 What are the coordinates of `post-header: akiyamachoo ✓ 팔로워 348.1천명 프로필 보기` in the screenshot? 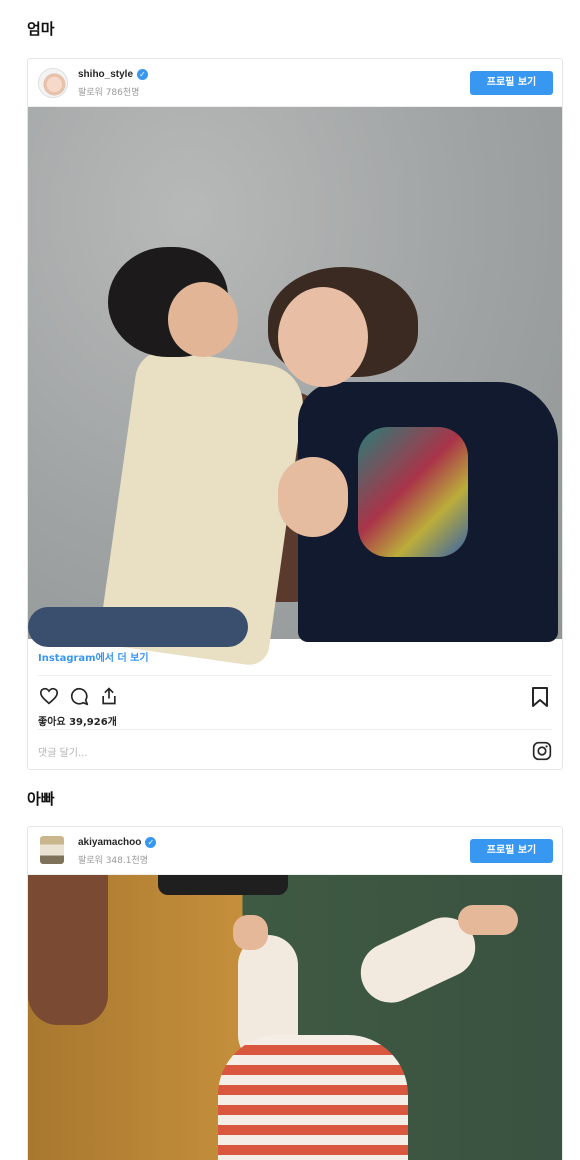 It's located at (295, 851).